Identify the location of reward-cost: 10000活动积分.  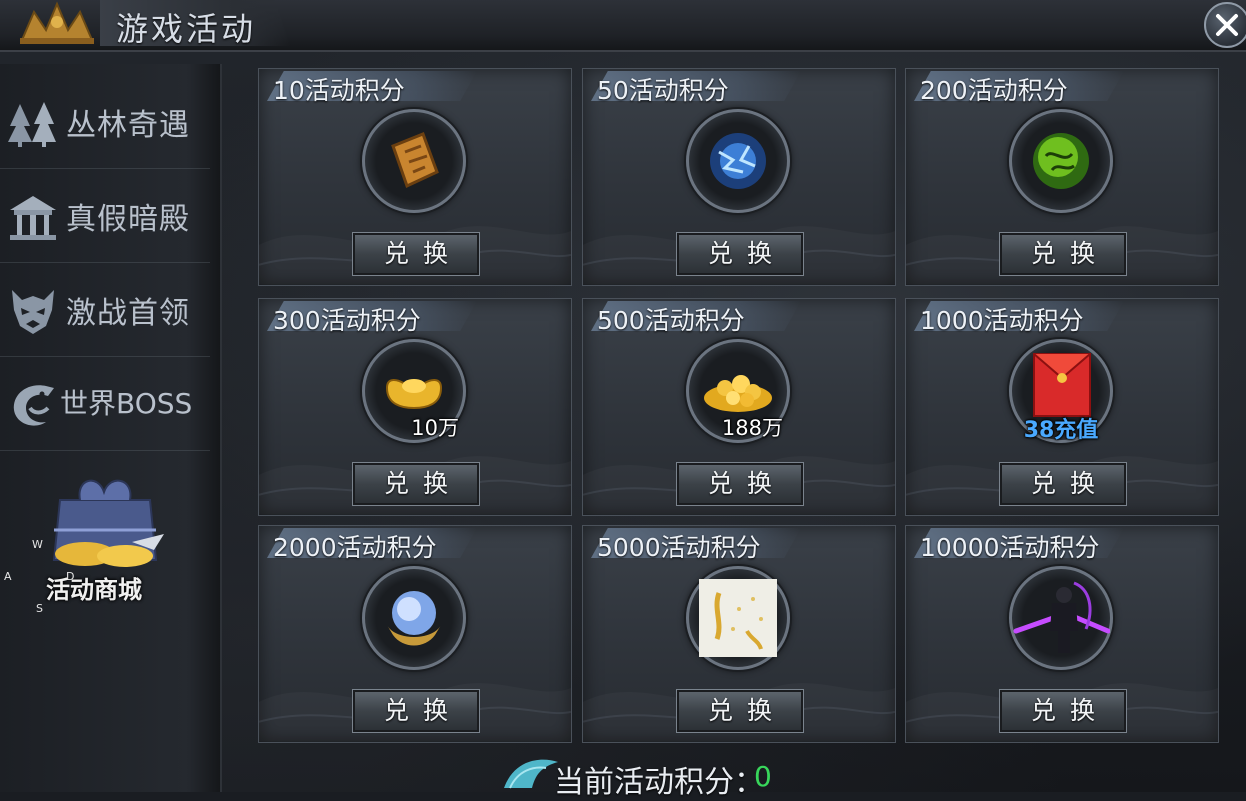
(1010, 547).